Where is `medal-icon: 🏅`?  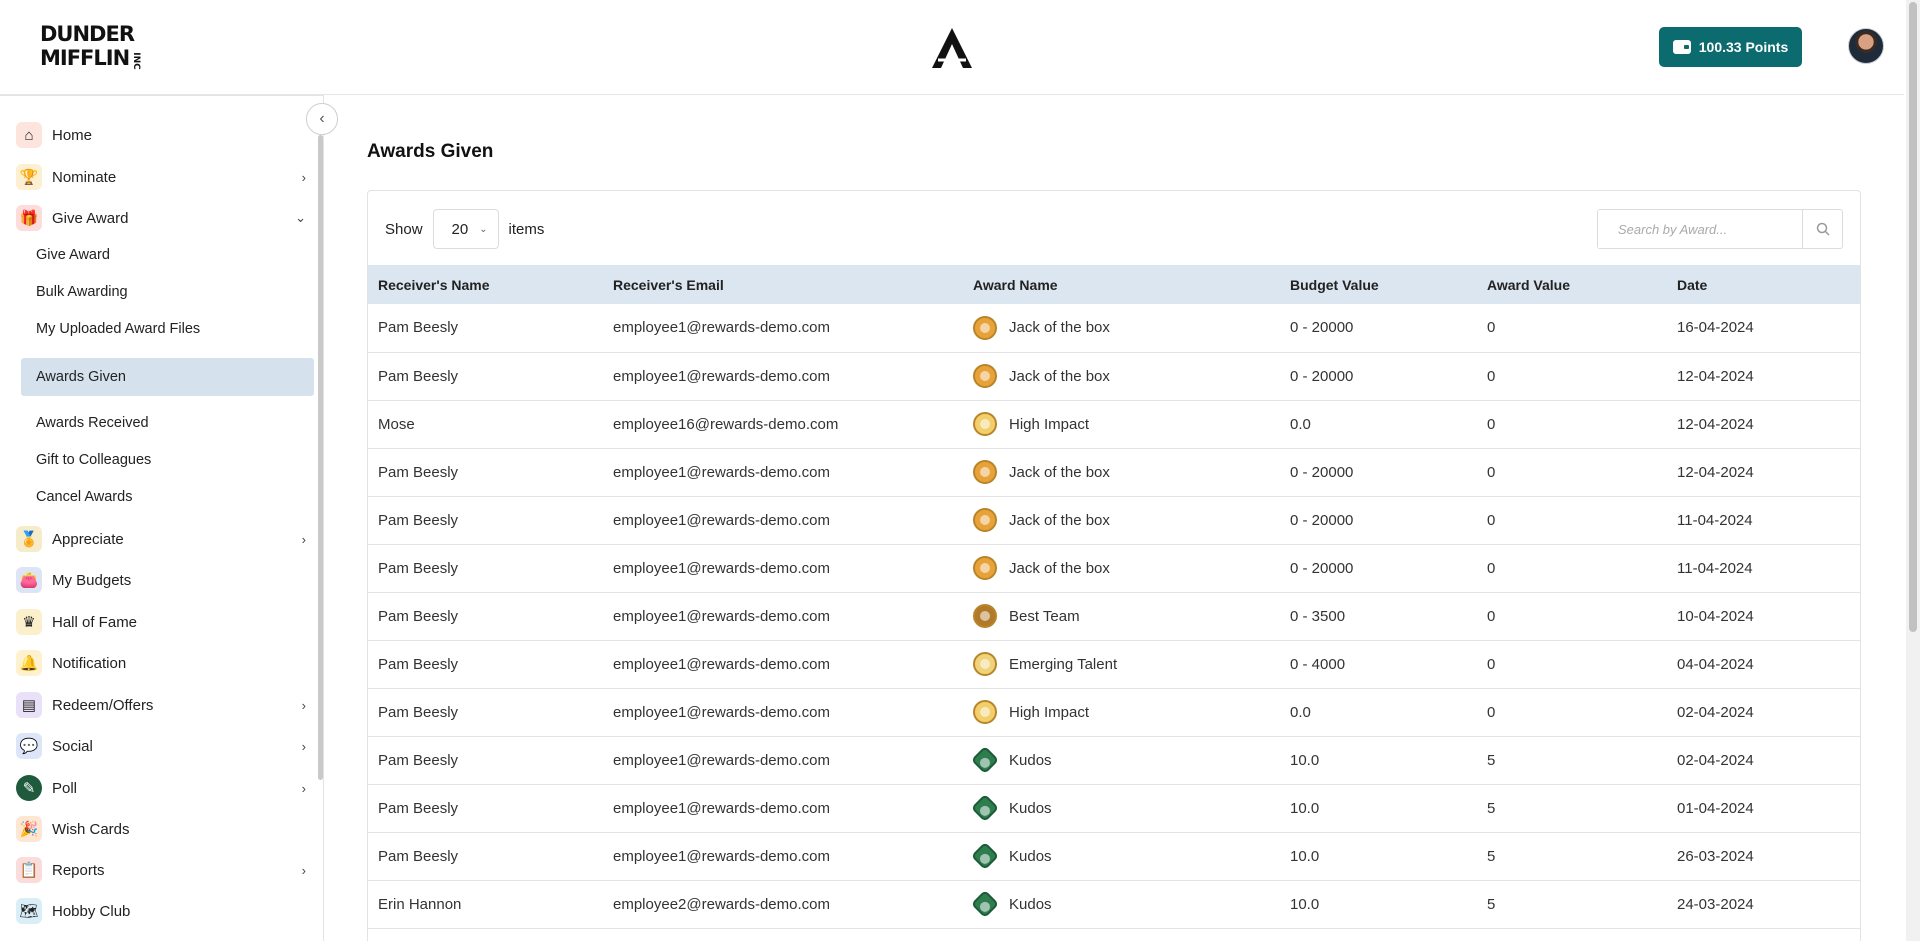
medal-icon: 🏅 is located at coordinates (29, 539).